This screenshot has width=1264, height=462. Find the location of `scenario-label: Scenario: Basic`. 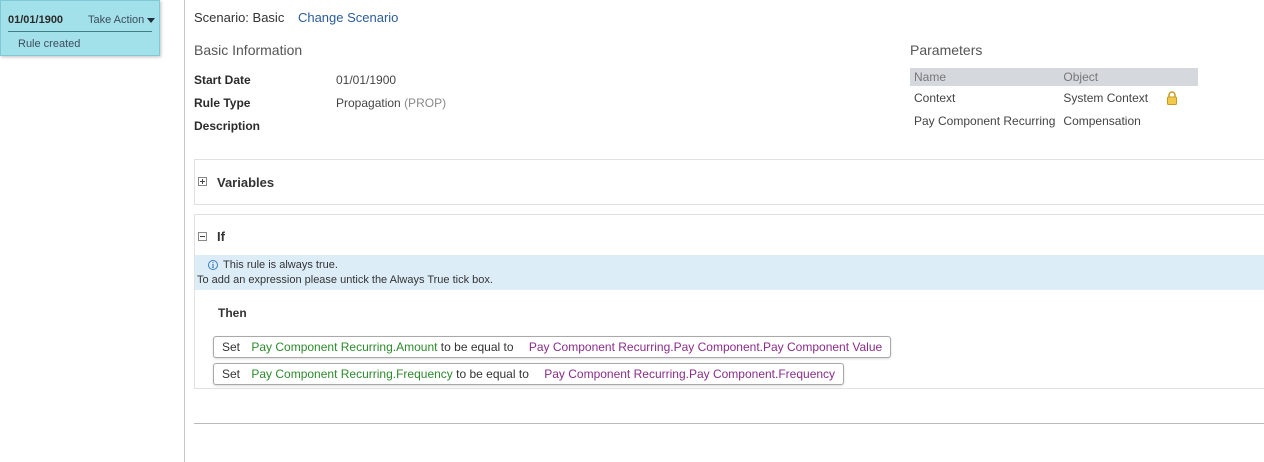

scenario-label: Scenario: Basic is located at coordinates (239, 17).